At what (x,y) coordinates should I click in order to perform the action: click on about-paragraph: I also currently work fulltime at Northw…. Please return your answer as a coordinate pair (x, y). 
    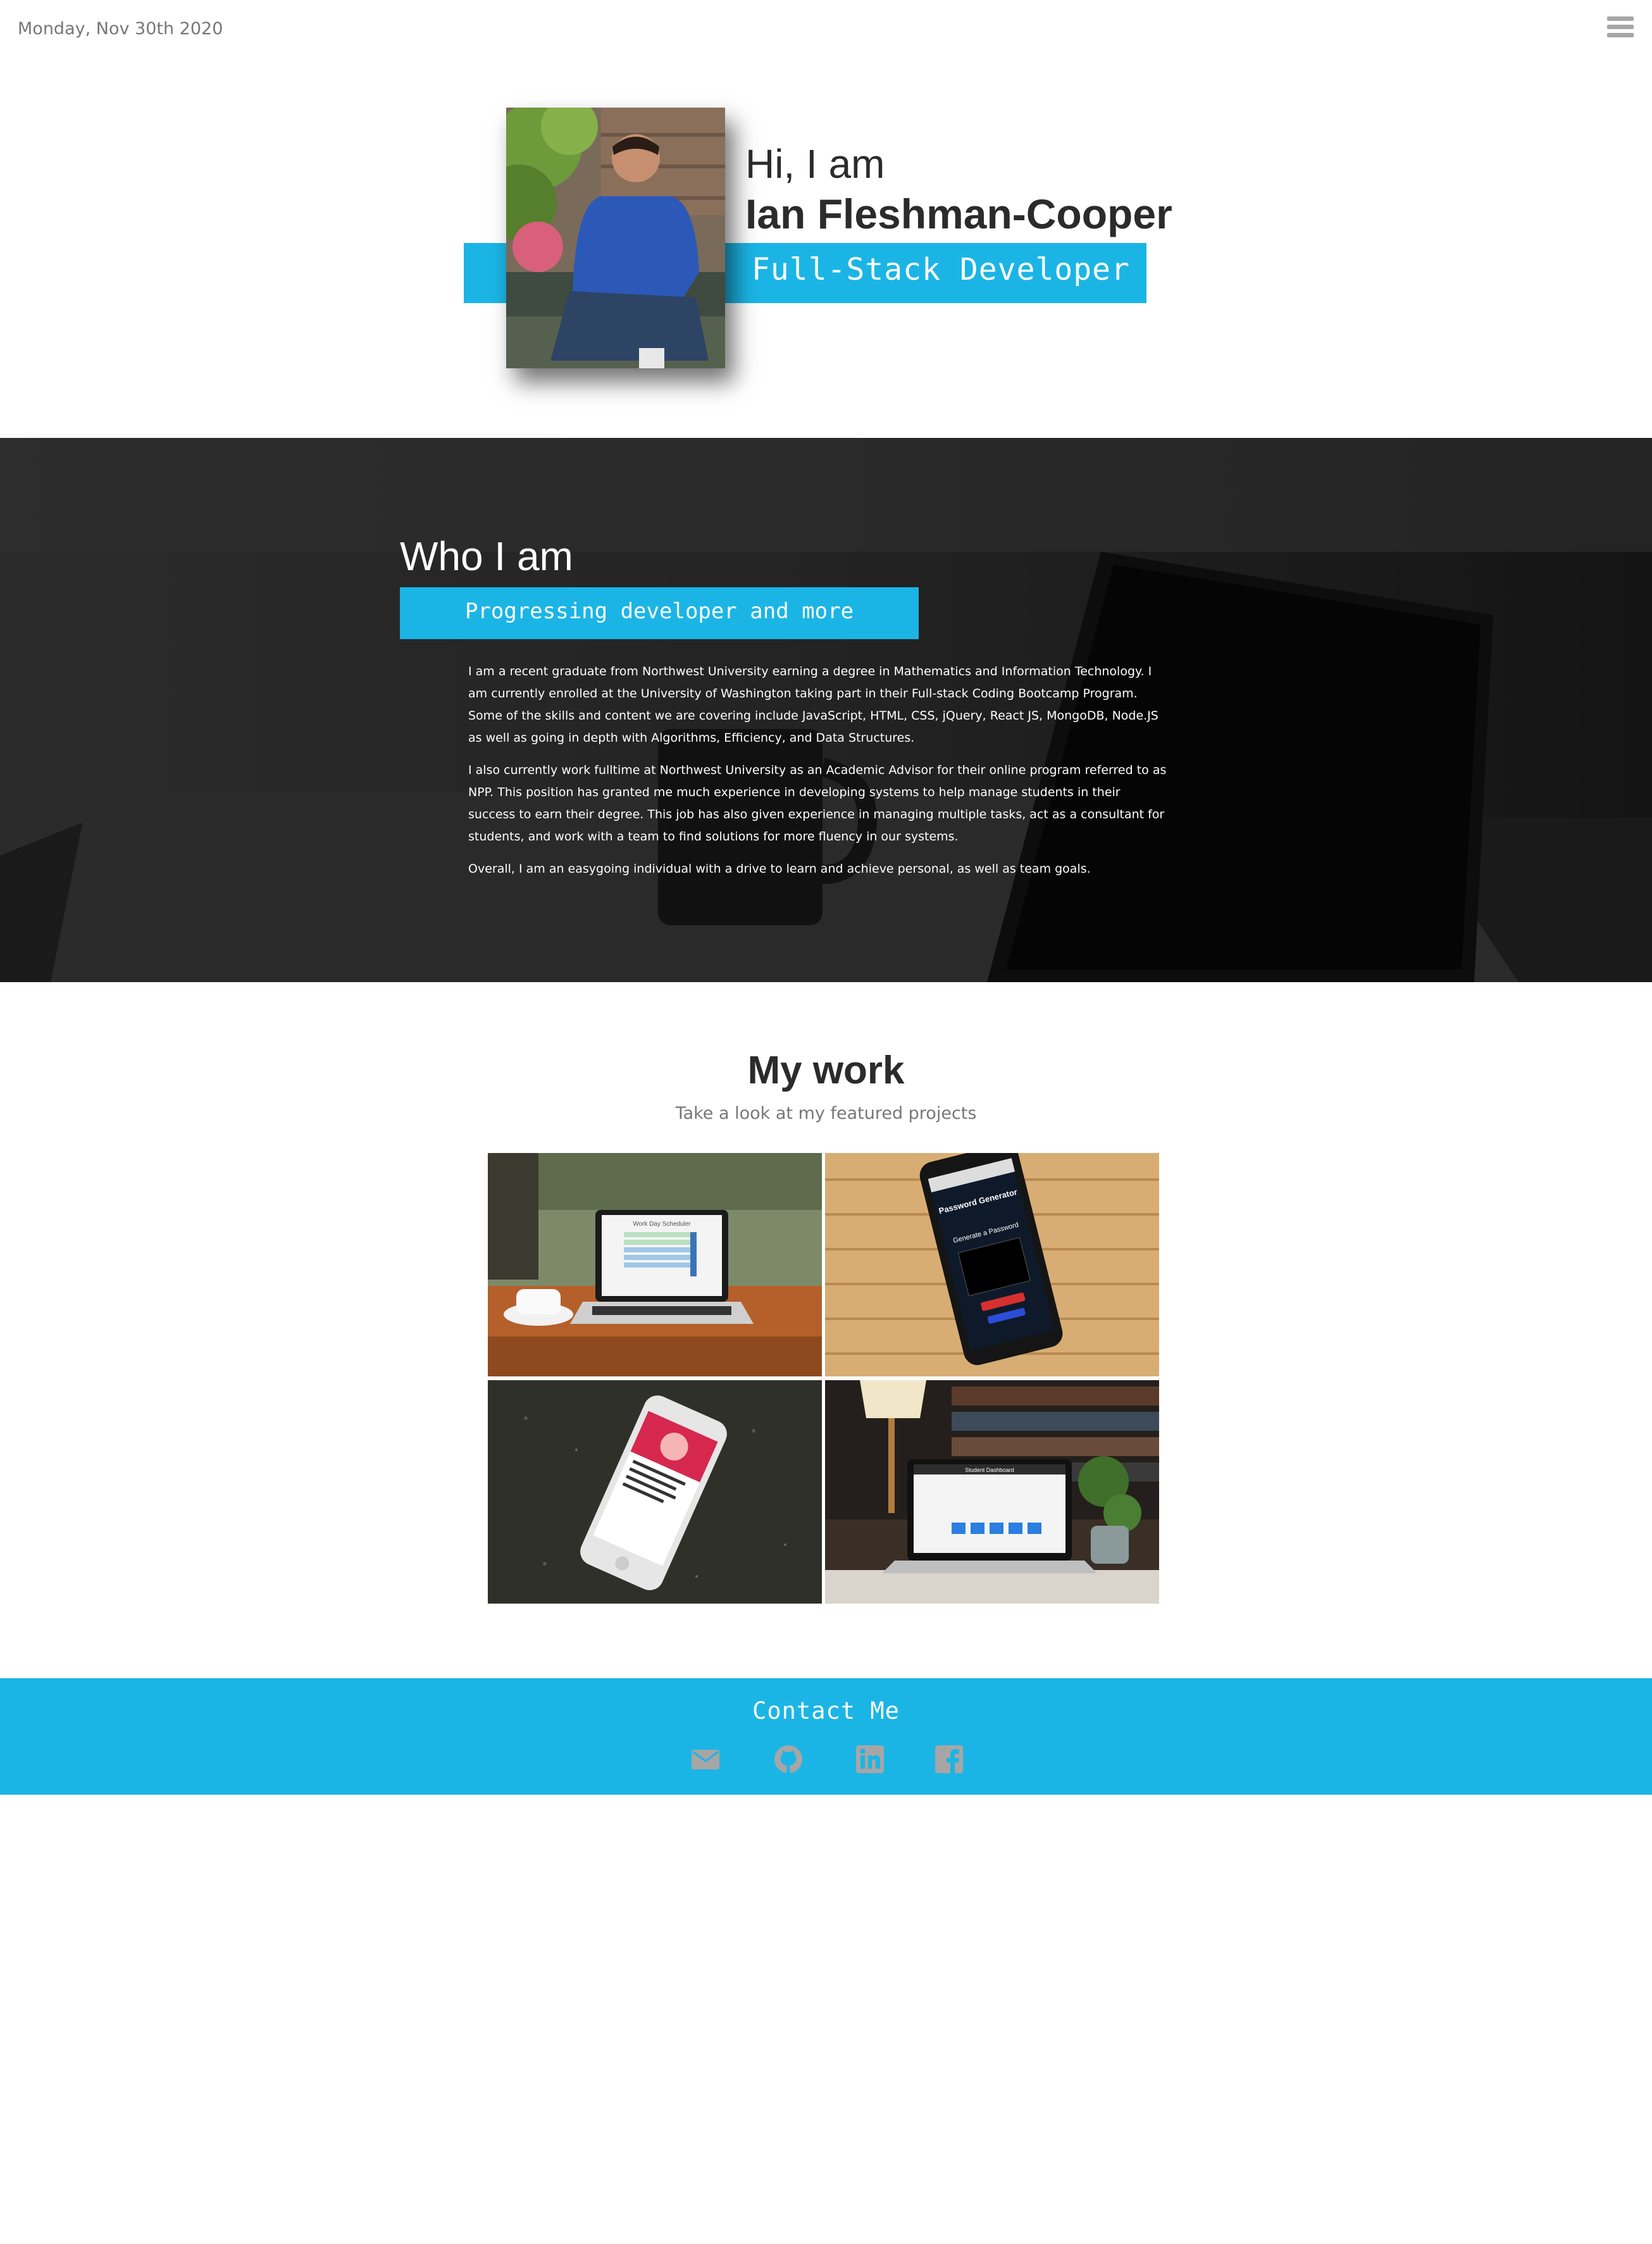
    Looking at the image, I should click on (817, 804).